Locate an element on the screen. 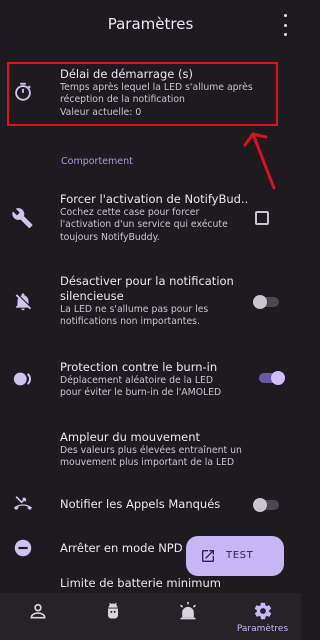  page-title: Paramètres is located at coordinates (150, 24).